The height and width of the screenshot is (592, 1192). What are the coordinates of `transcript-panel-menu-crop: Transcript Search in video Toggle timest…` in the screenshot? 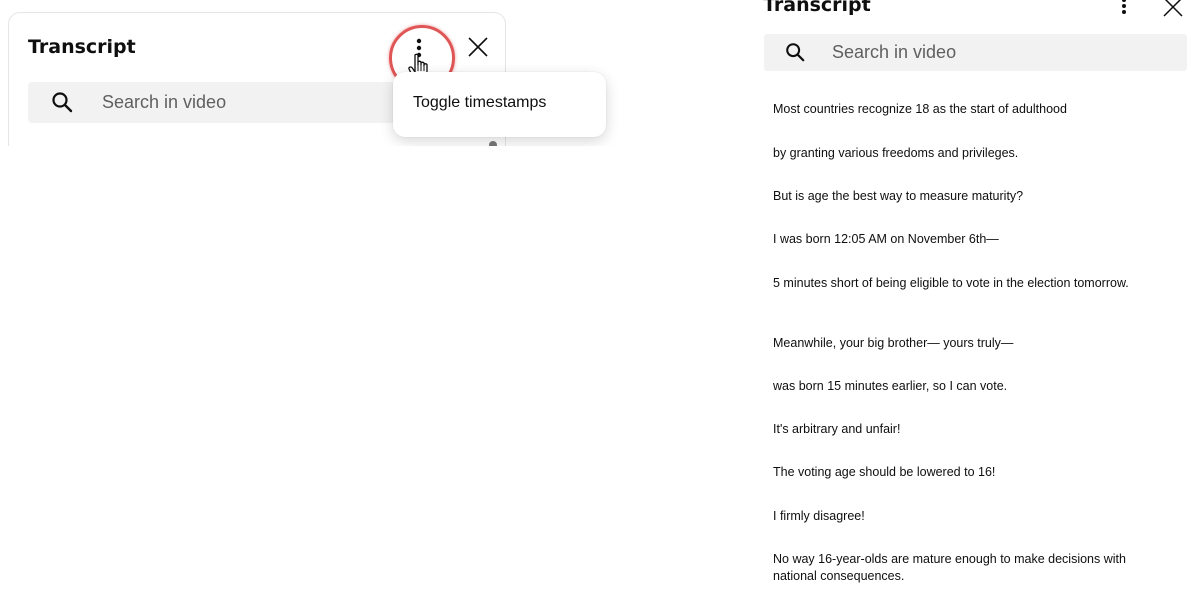 It's located at (310, 73).